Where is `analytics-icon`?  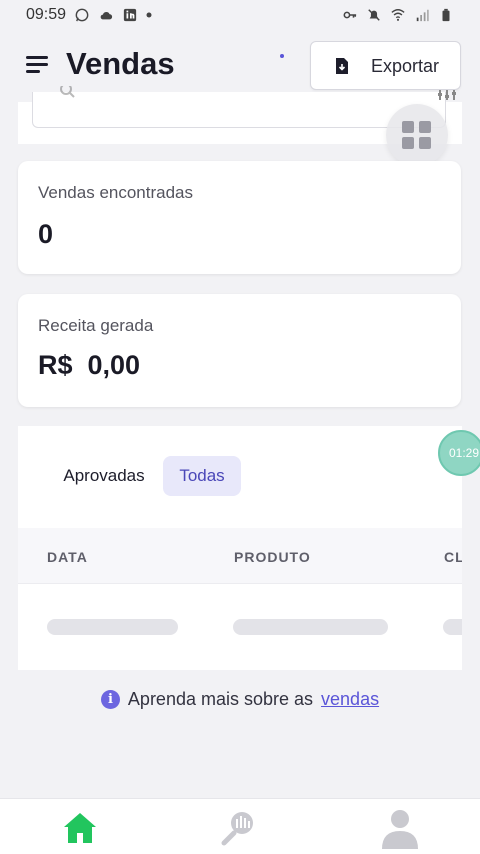 analytics-icon is located at coordinates (240, 827).